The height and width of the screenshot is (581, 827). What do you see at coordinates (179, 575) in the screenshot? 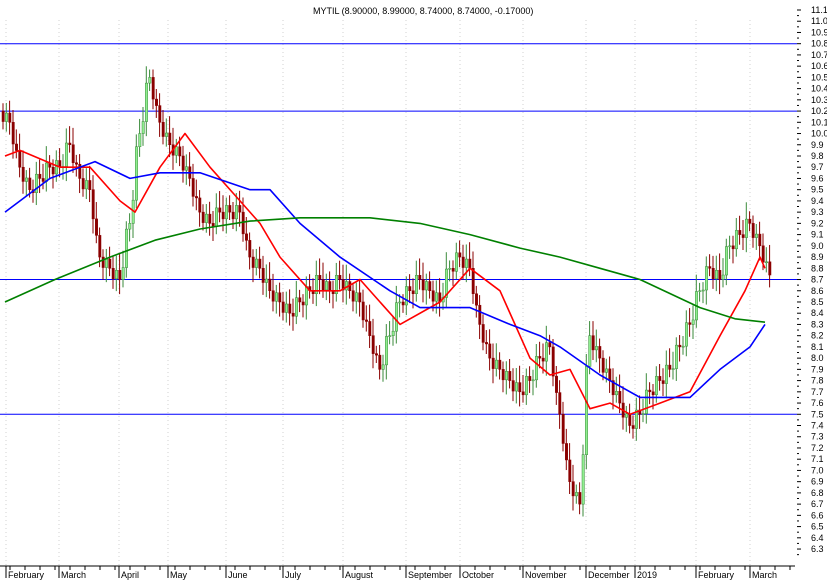
I see `x-tick-label: May` at bounding box center [179, 575].